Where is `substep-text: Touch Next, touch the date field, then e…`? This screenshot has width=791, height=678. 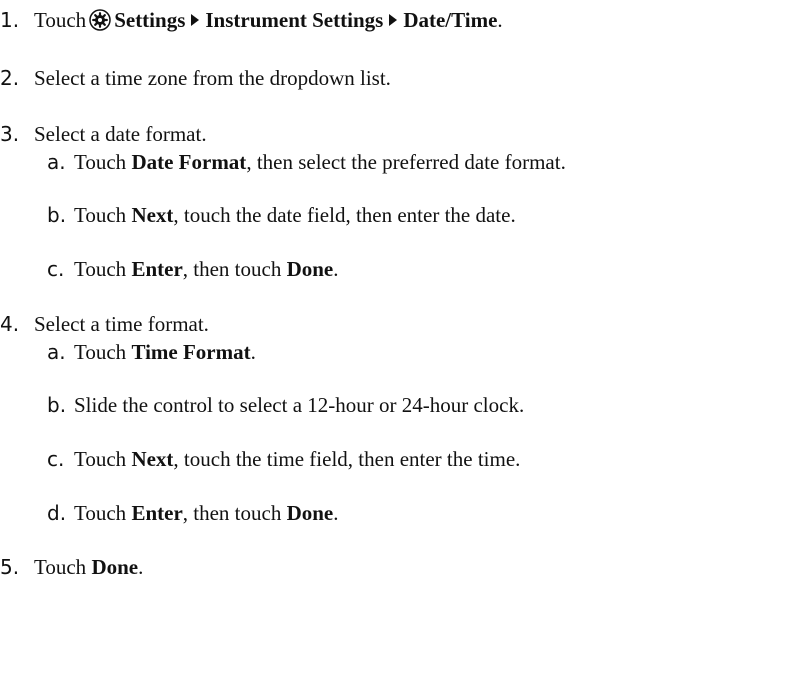 substep-text: Touch Next, touch the date field, then e… is located at coordinates (295, 215).